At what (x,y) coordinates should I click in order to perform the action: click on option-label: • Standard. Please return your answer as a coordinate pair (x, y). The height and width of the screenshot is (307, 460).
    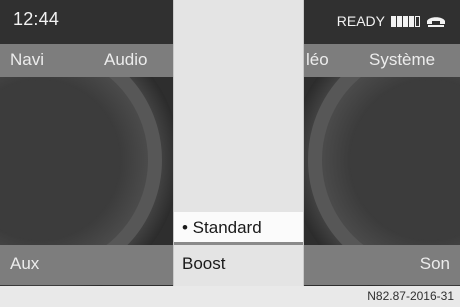
    Looking at the image, I should click on (222, 227).